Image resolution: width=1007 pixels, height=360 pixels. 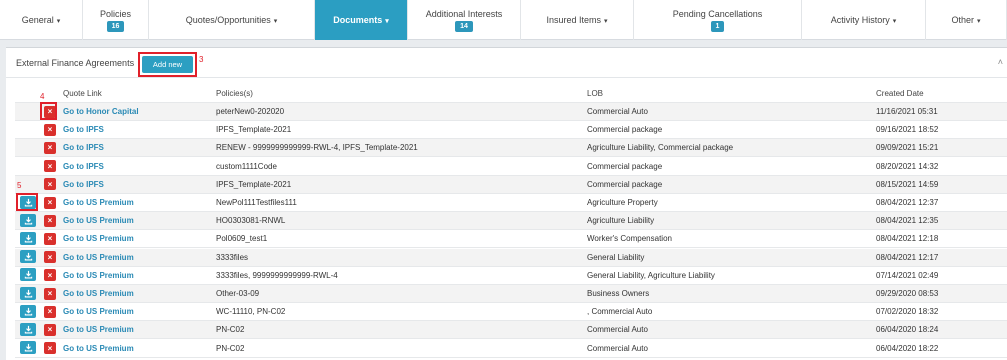 What do you see at coordinates (573, 20) in the screenshot?
I see `tab-label: Insured Items` at bounding box center [573, 20].